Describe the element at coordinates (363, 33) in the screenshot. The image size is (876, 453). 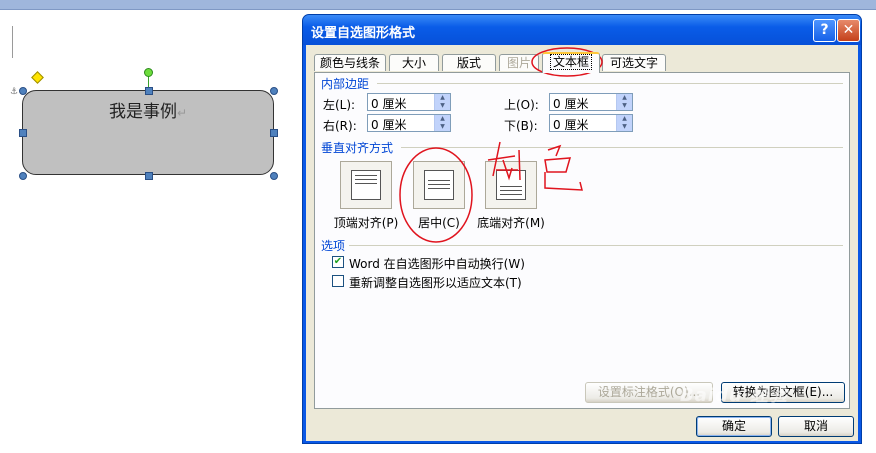
I see `dialog-title: 设置自选图形格式` at that location.